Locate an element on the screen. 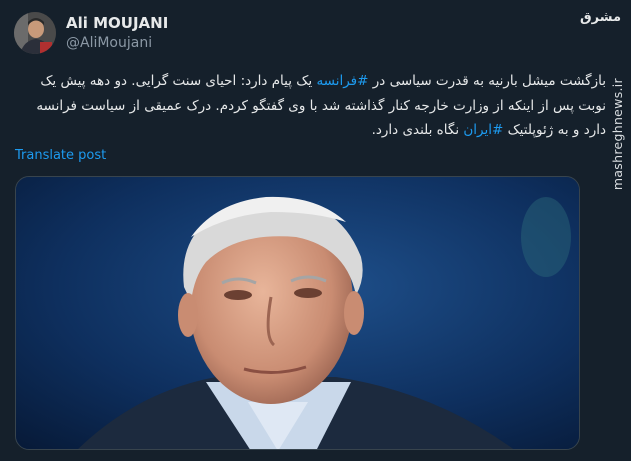  author-names: Ali MOUJANI @AliMoujani is located at coordinates (117, 33).